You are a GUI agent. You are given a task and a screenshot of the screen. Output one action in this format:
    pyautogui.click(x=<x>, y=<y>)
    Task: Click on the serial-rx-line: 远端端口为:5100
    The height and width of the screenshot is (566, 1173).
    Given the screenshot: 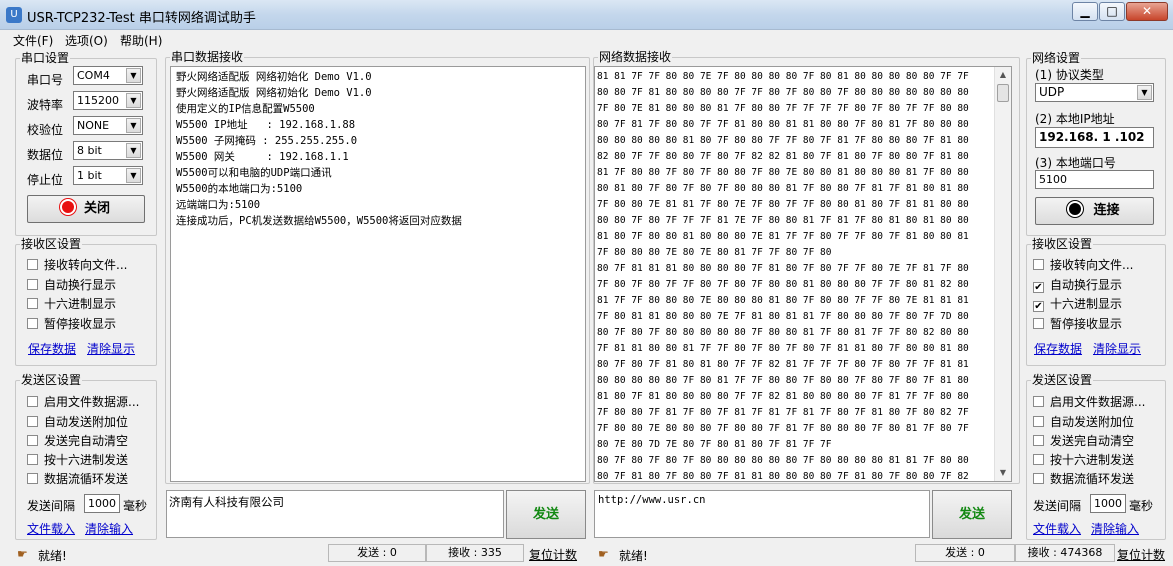 What is the action you would take?
    pyautogui.click(x=218, y=205)
    